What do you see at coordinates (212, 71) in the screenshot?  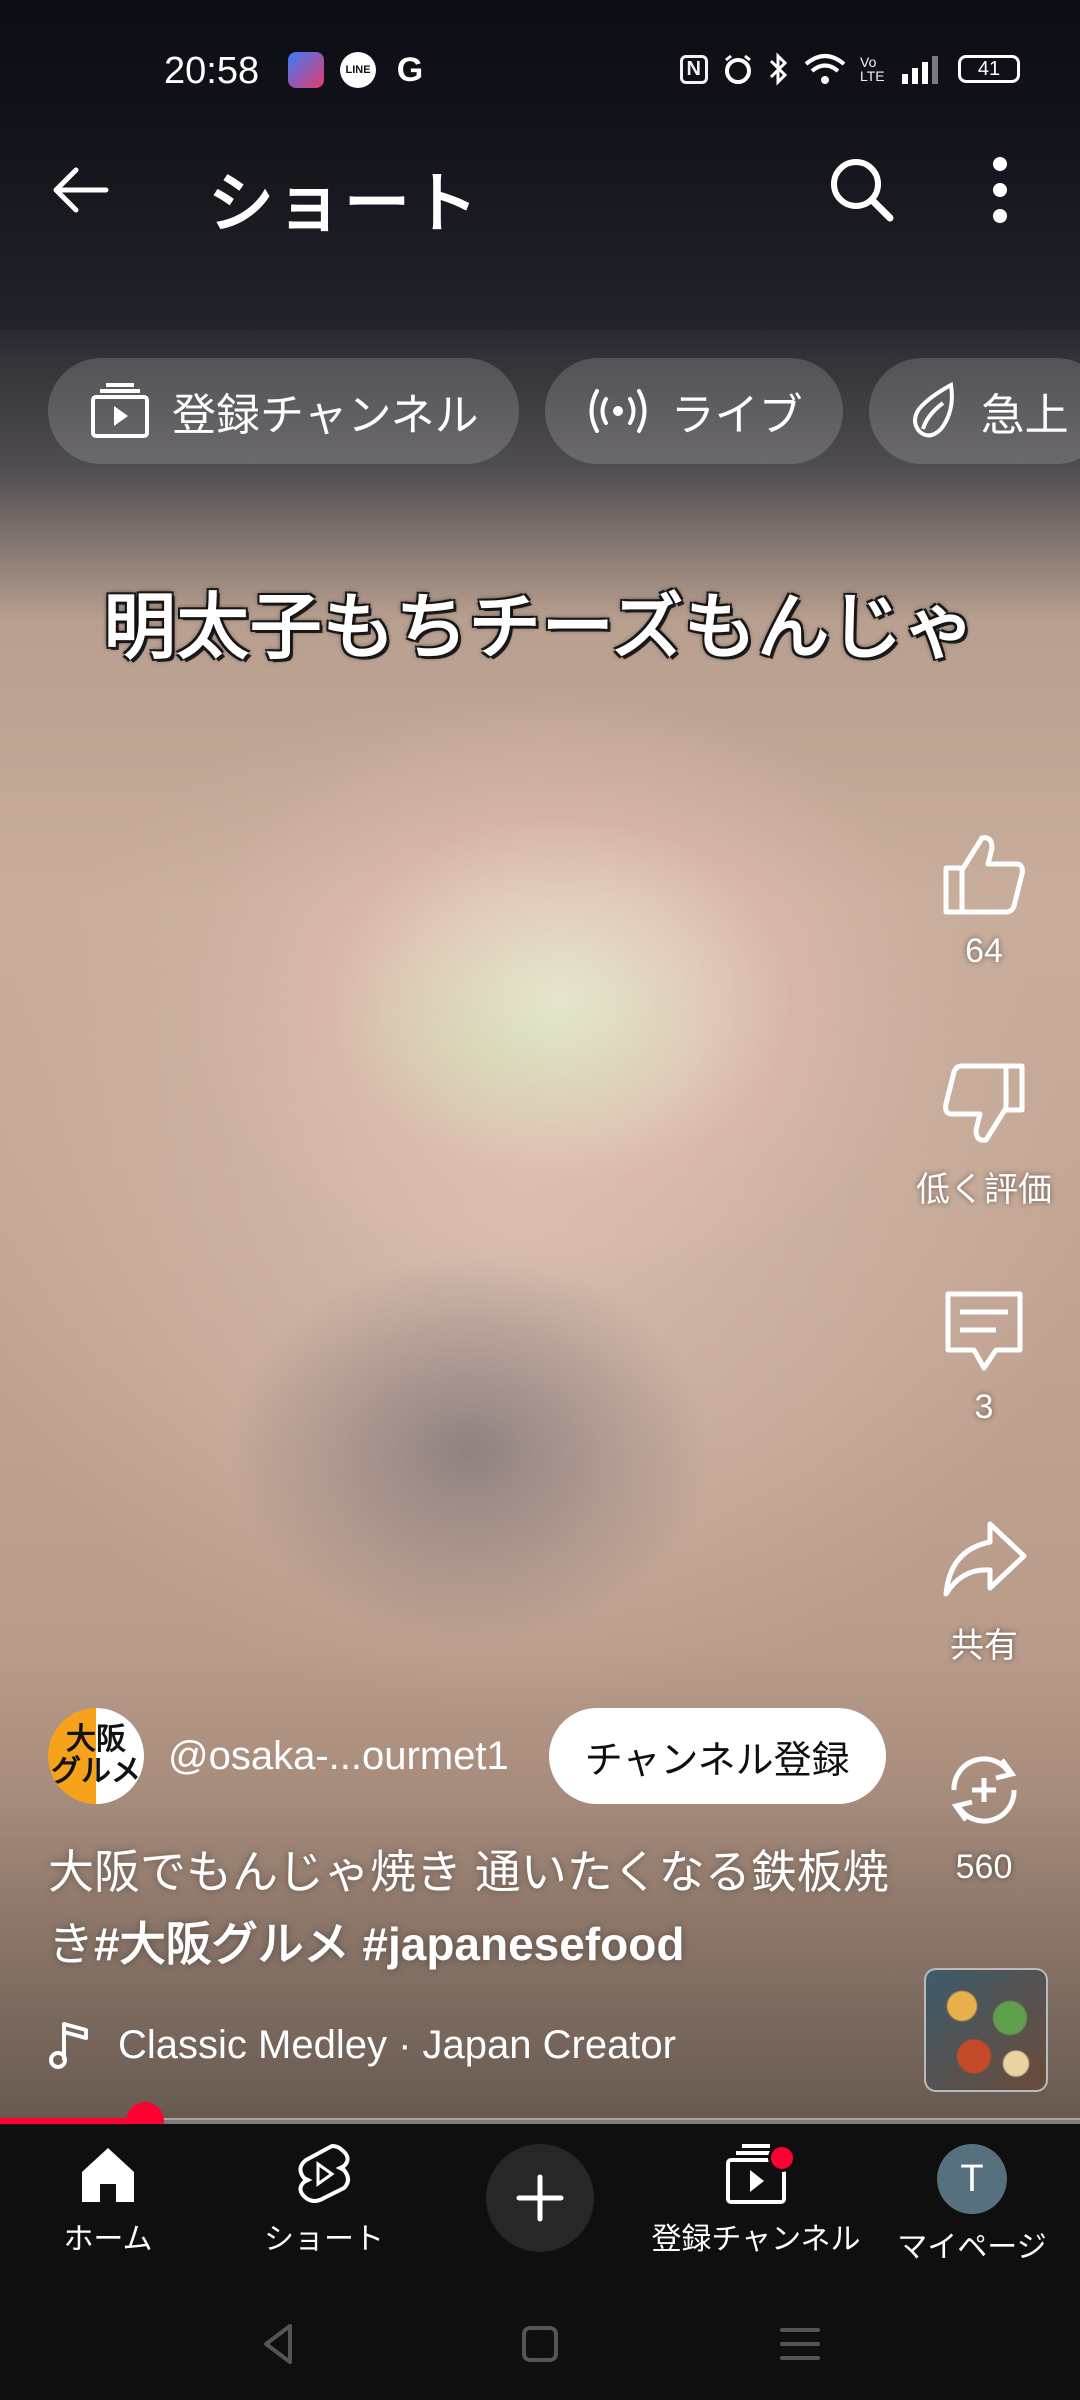 I see `status-time: 20:58` at bounding box center [212, 71].